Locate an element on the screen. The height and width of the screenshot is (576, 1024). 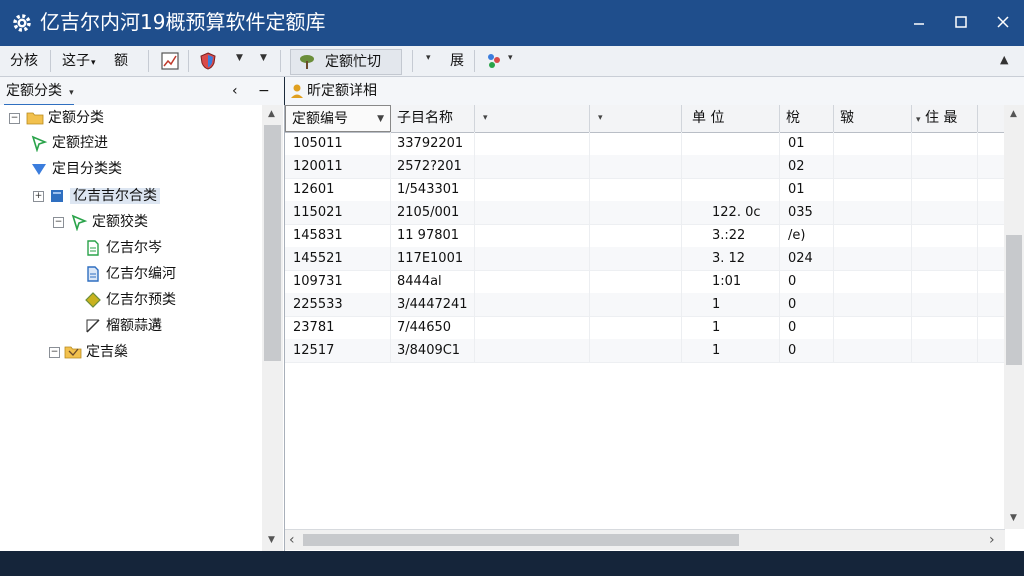
table-cell: 120011 is located at coordinates (338, 166).